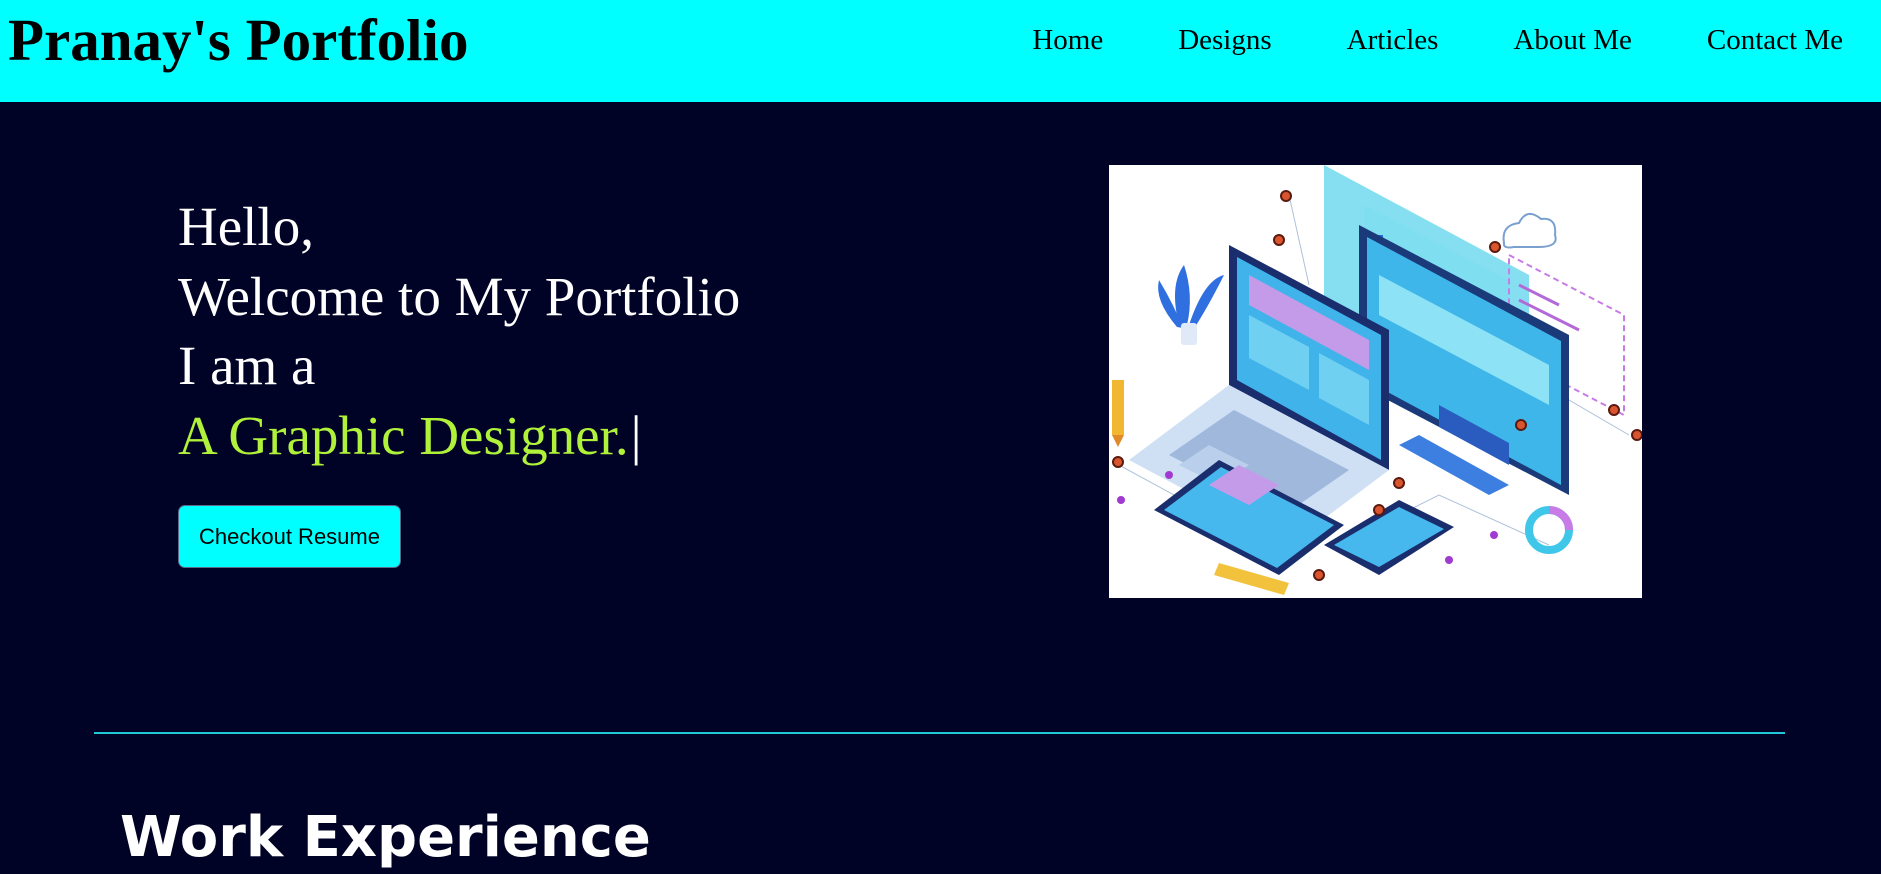 This screenshot has height=874, width=1881. What do you see at coordinates (385, 837) in the screenshot?
I see `work-experience-heading: Work Experience` at bounding box center [385, 837].